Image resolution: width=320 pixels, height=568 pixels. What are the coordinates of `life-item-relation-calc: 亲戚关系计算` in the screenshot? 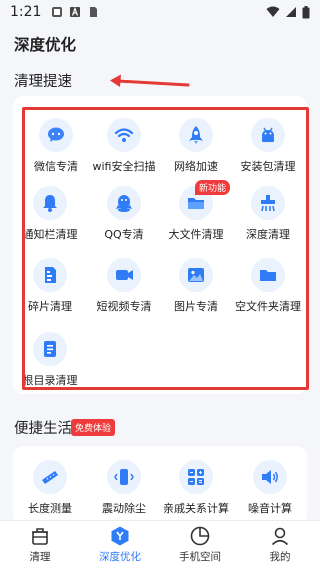 It's located at (196, 488).